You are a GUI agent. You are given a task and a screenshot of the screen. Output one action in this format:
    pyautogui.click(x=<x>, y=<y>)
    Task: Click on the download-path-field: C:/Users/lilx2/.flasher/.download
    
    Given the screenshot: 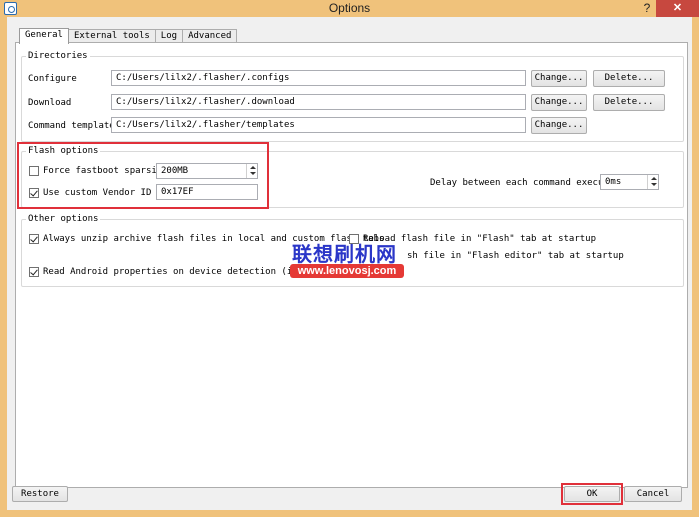 What is the action you would take?
    pyautogui.click(x=318, y=102)
    